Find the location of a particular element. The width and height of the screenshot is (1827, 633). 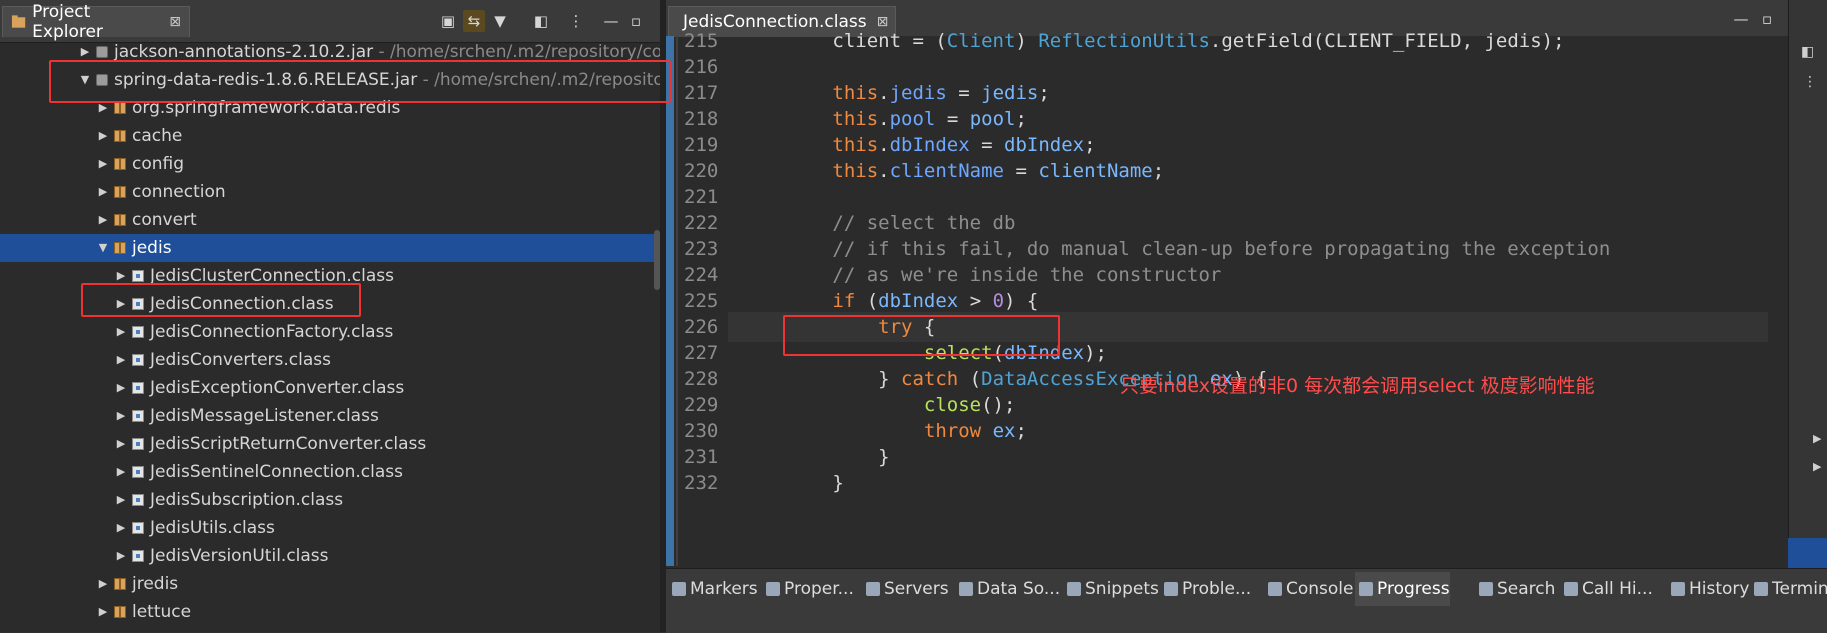

tree-item: ▶ JedisExceptionConverter.class is located at coordinates (330, 388).